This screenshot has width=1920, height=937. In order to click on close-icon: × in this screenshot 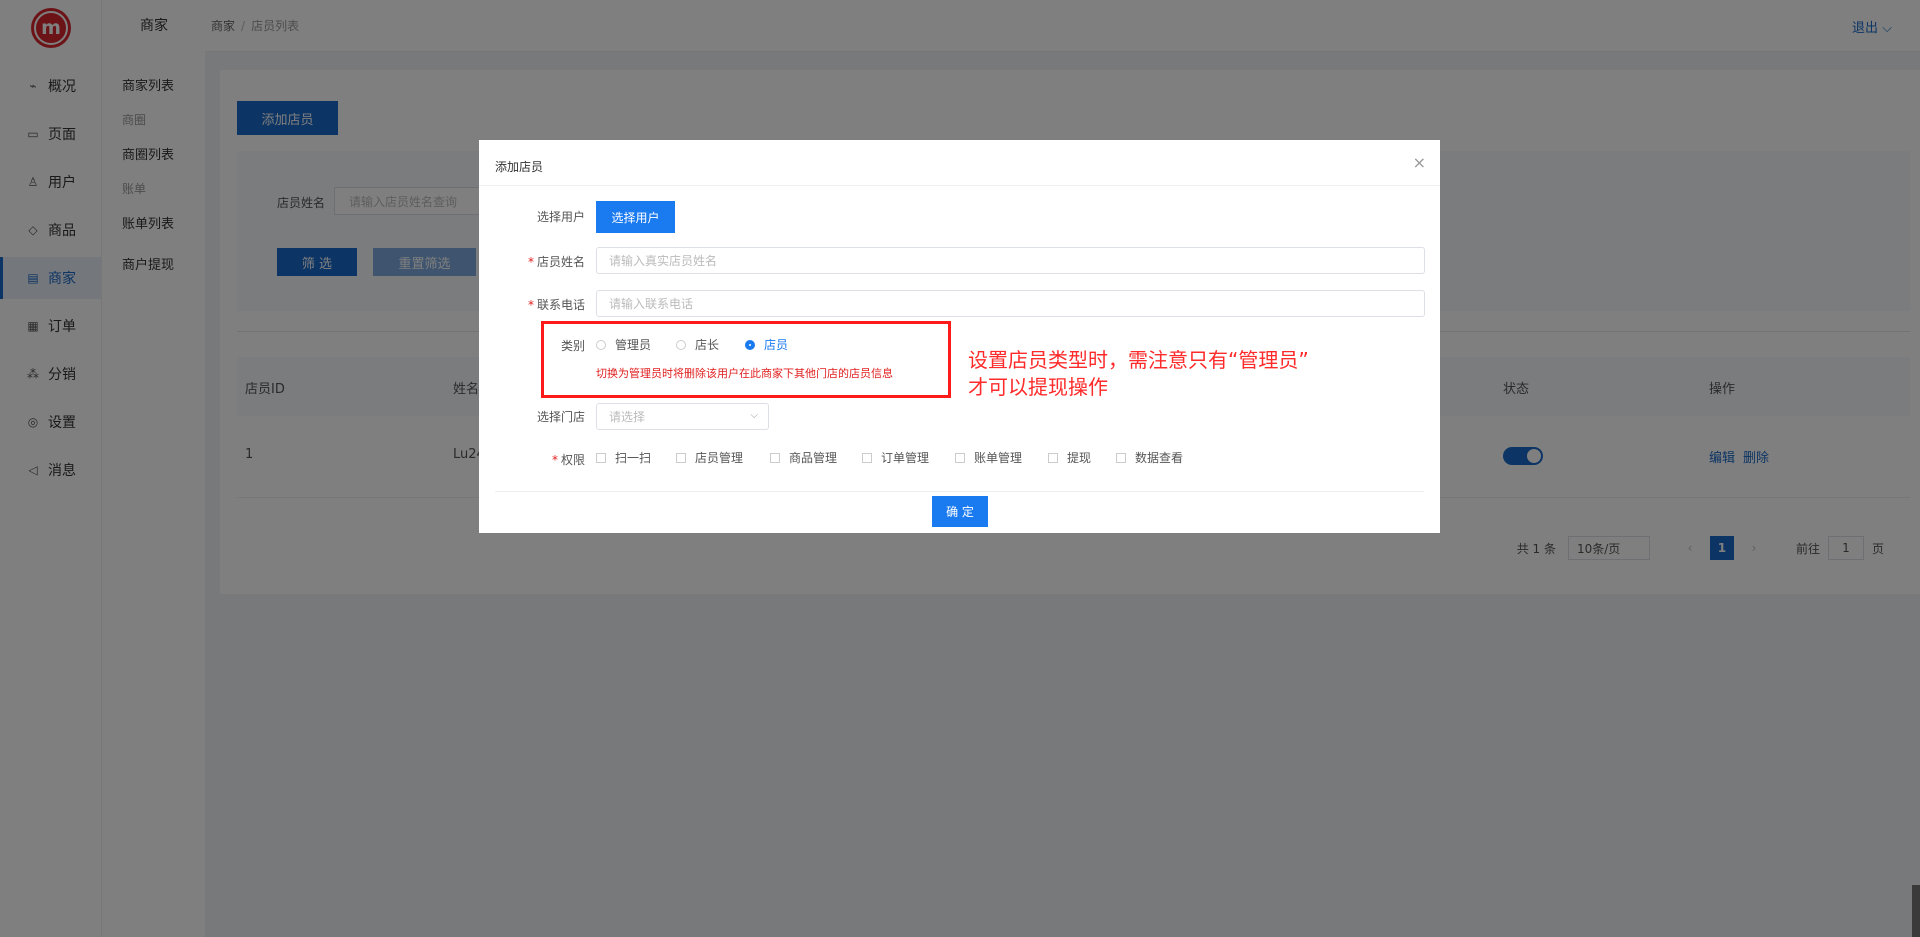, I will do `click(1419, 162)`.